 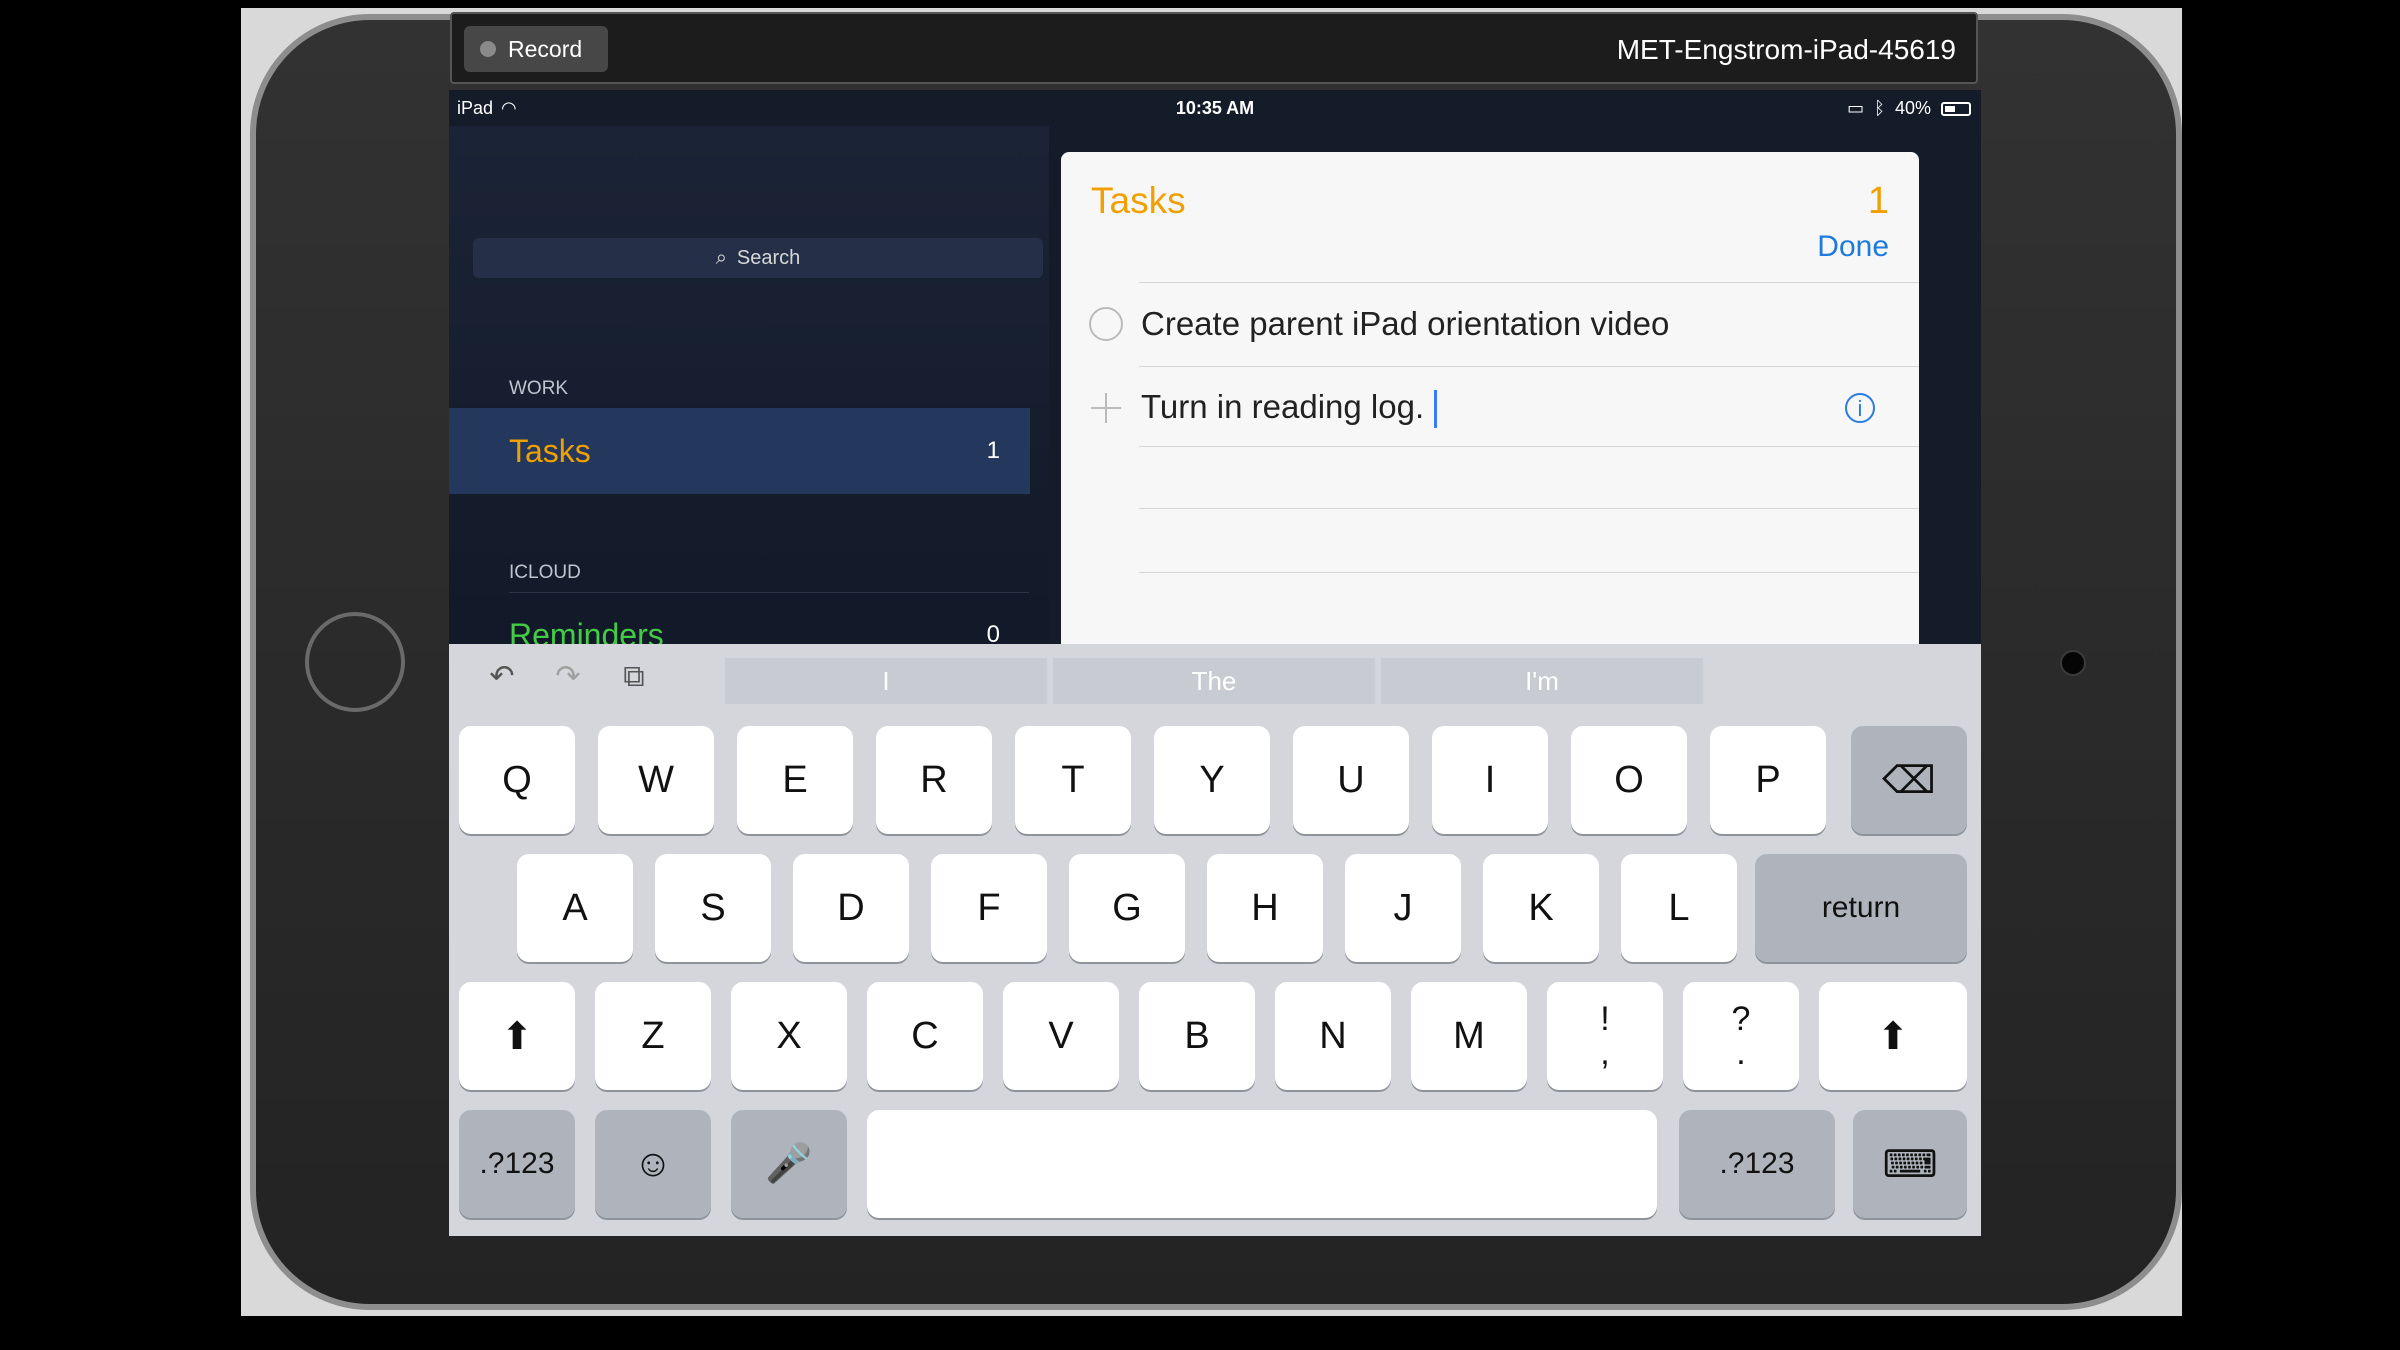 What do you see at coordinates (1138, 200) in the screenshot?
I see `panel-title: Tasks` at bounding box center [1138, 200].